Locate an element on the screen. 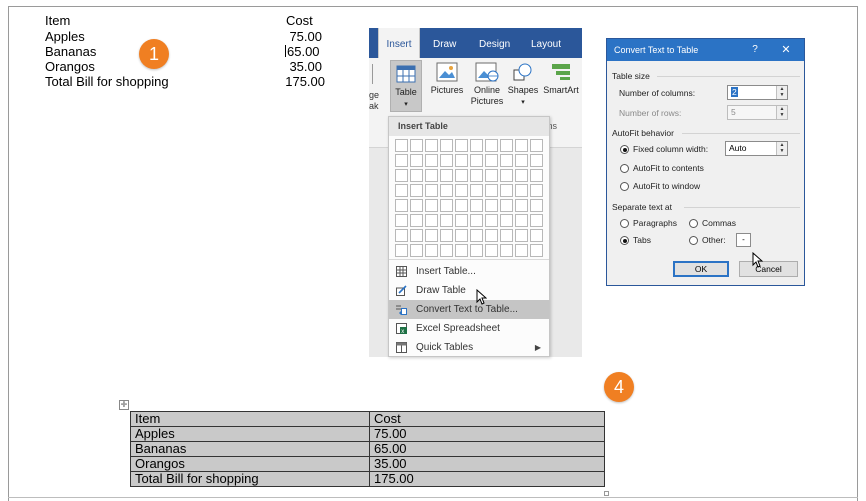 The width and height of the screenshot is (866, 501). radio-other is located at coordinates (693, 240).